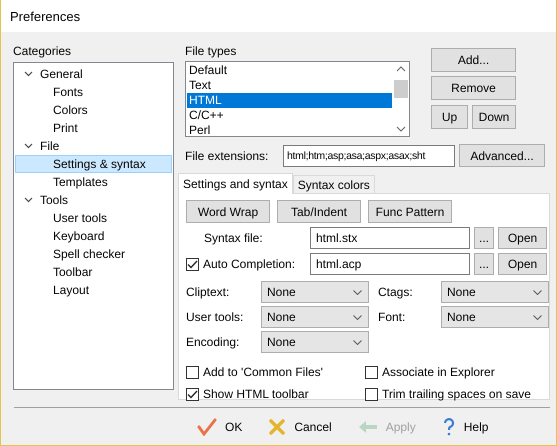 This screenshot has height=446, width=557. I want to click on file-field: html.acp, so click(390, 264).